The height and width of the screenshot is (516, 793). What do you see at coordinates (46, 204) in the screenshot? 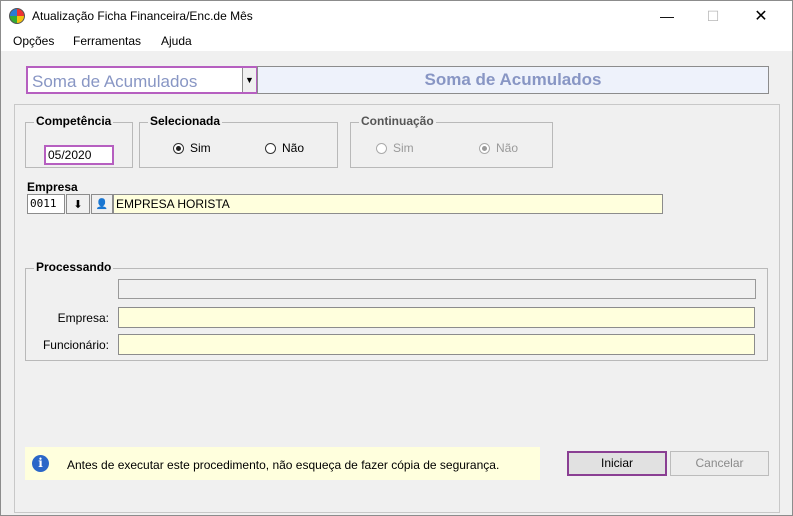
I see `empresa-code-input: 0011` at bounding box center [46, 204].